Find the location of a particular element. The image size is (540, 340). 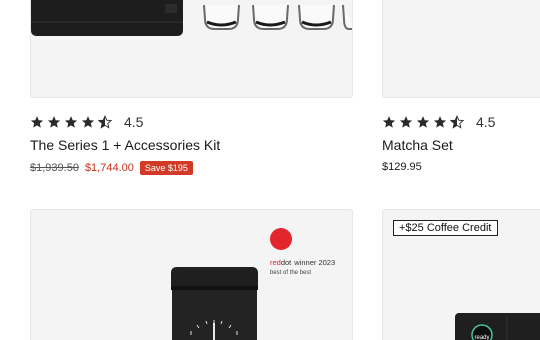

product-card-coffee-machine: ready +$25 Coffee Credit is located at coordinates (461, 274).